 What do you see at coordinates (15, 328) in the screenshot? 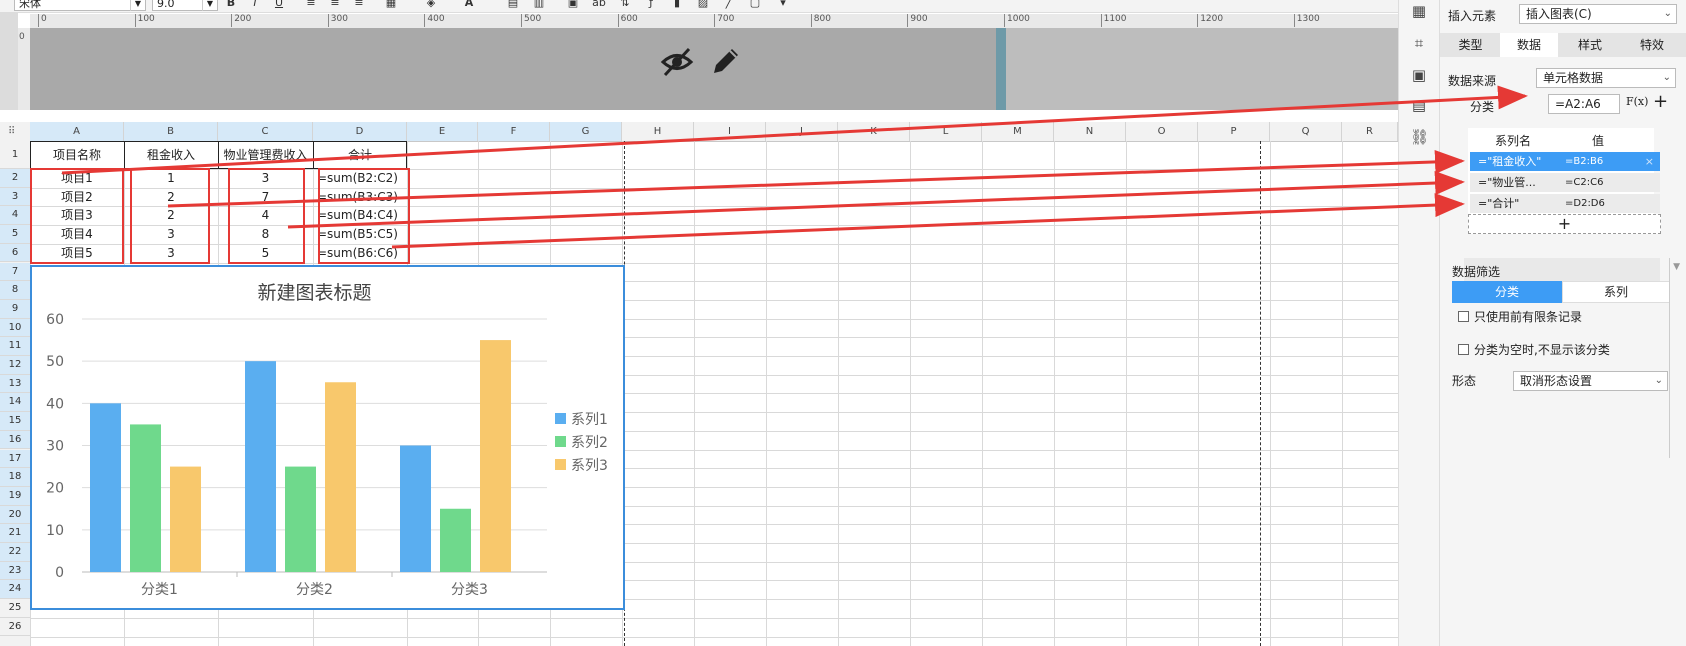
I see `row-header-10: 10` at bounding box center [15, 328].